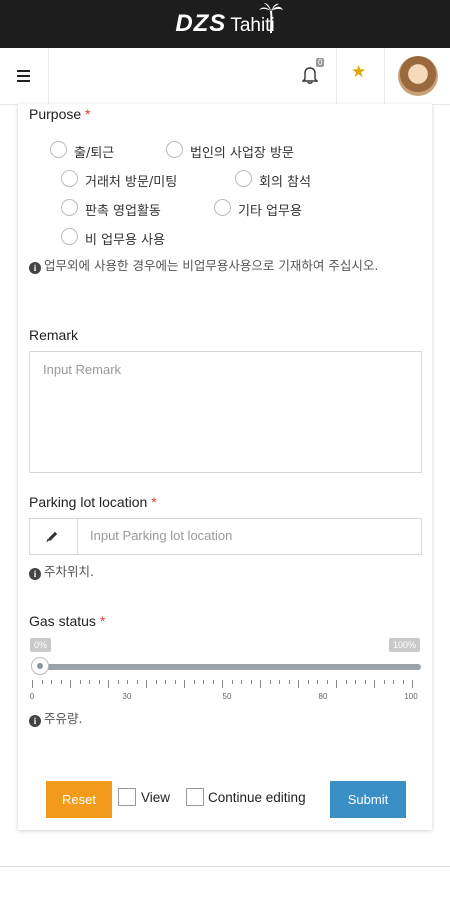 The image size is (450, 900). I want to click on radio-label: 판촉 영업활동, so click(123, 211).